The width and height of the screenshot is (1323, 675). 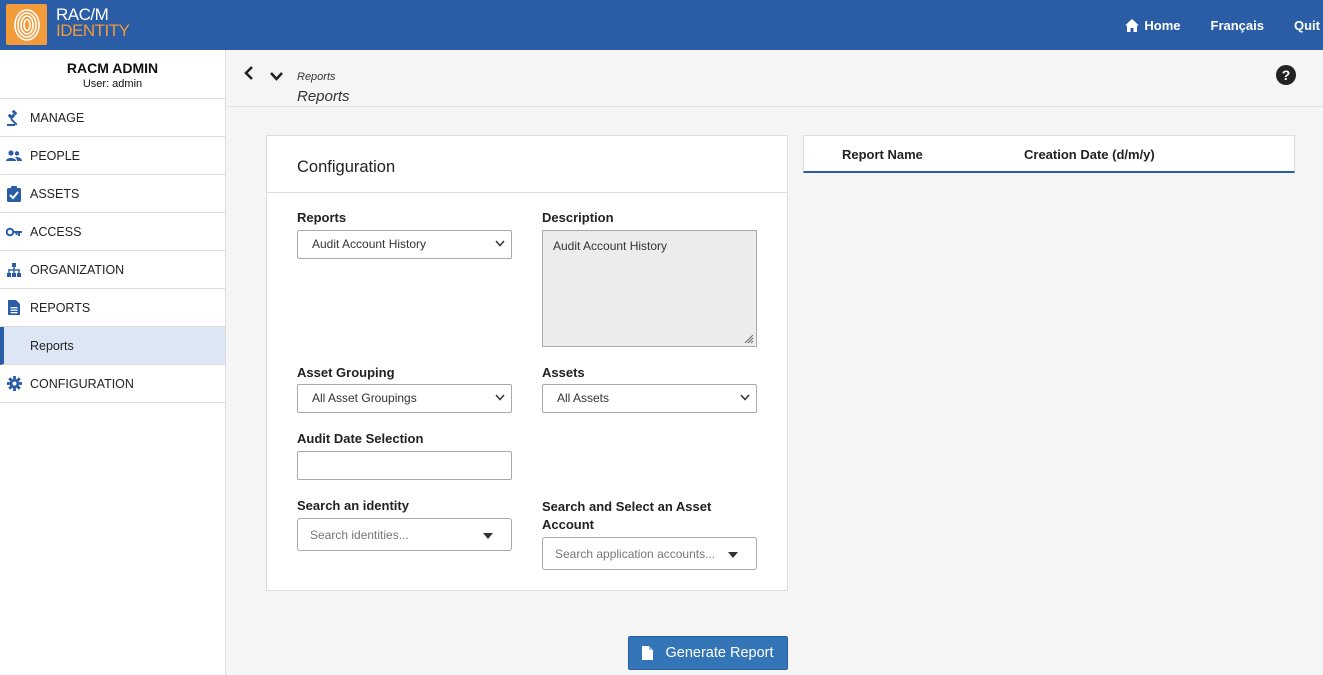 I want to click on key-icon, so click(x=14, y=232).